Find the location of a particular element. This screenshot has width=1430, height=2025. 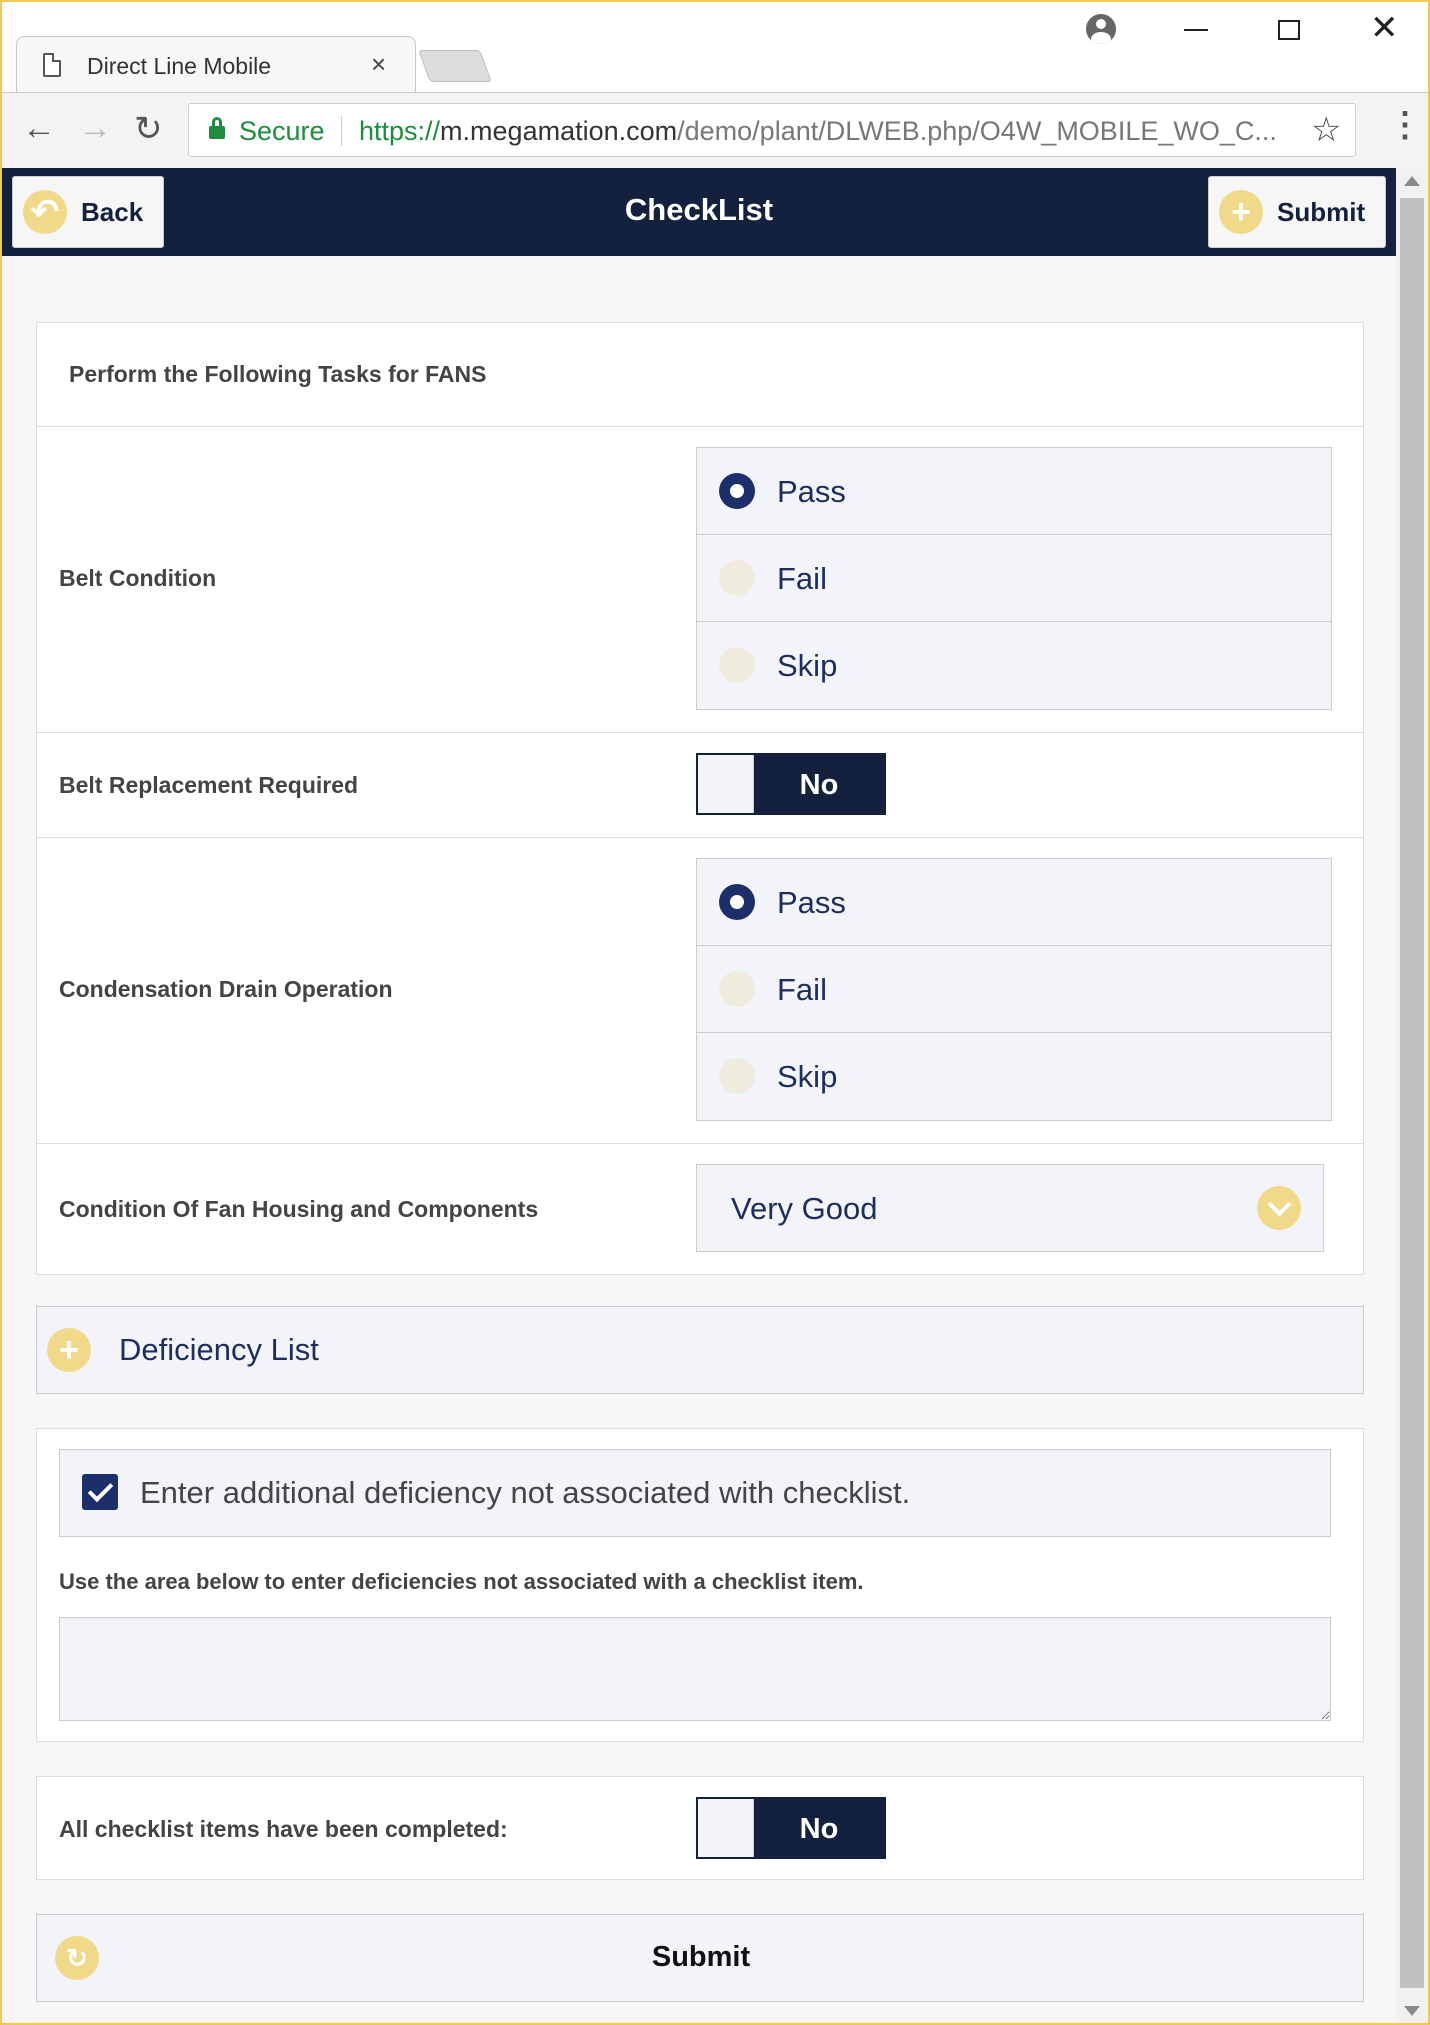

scroll-up-icon is located at coordinates (1412, 181).